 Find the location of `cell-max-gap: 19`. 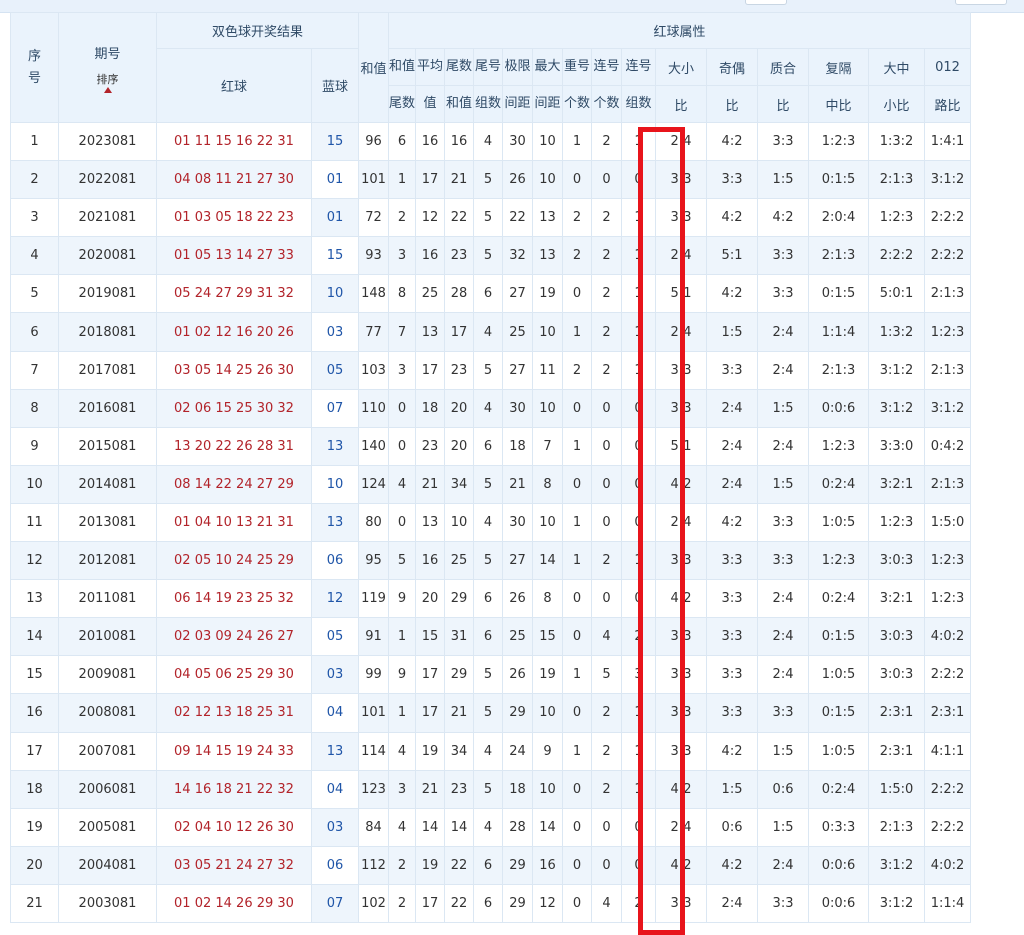

cell-max-gap: 19 is located at coordinates (548, 675).